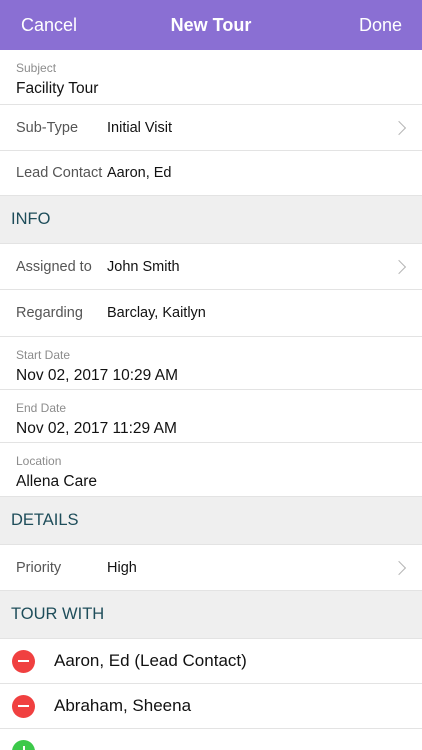 The width and height of the screenshot is (422, 750). I want to click on subject-value: Facility Tour, so click(57, 88).